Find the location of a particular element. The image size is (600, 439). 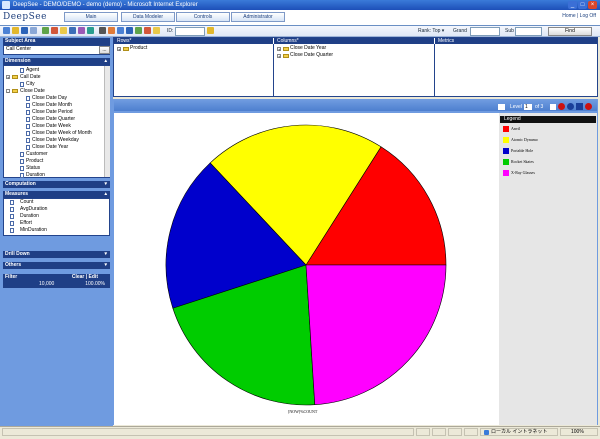

dimension-item: Customer is located at coordinates (37, 154).